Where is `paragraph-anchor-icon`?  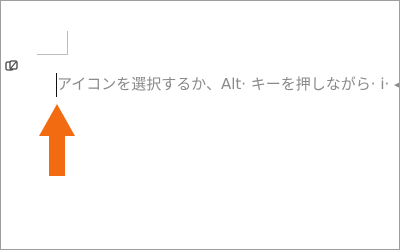
paragraph-anchor-icon is located at coordinates (12, 65).